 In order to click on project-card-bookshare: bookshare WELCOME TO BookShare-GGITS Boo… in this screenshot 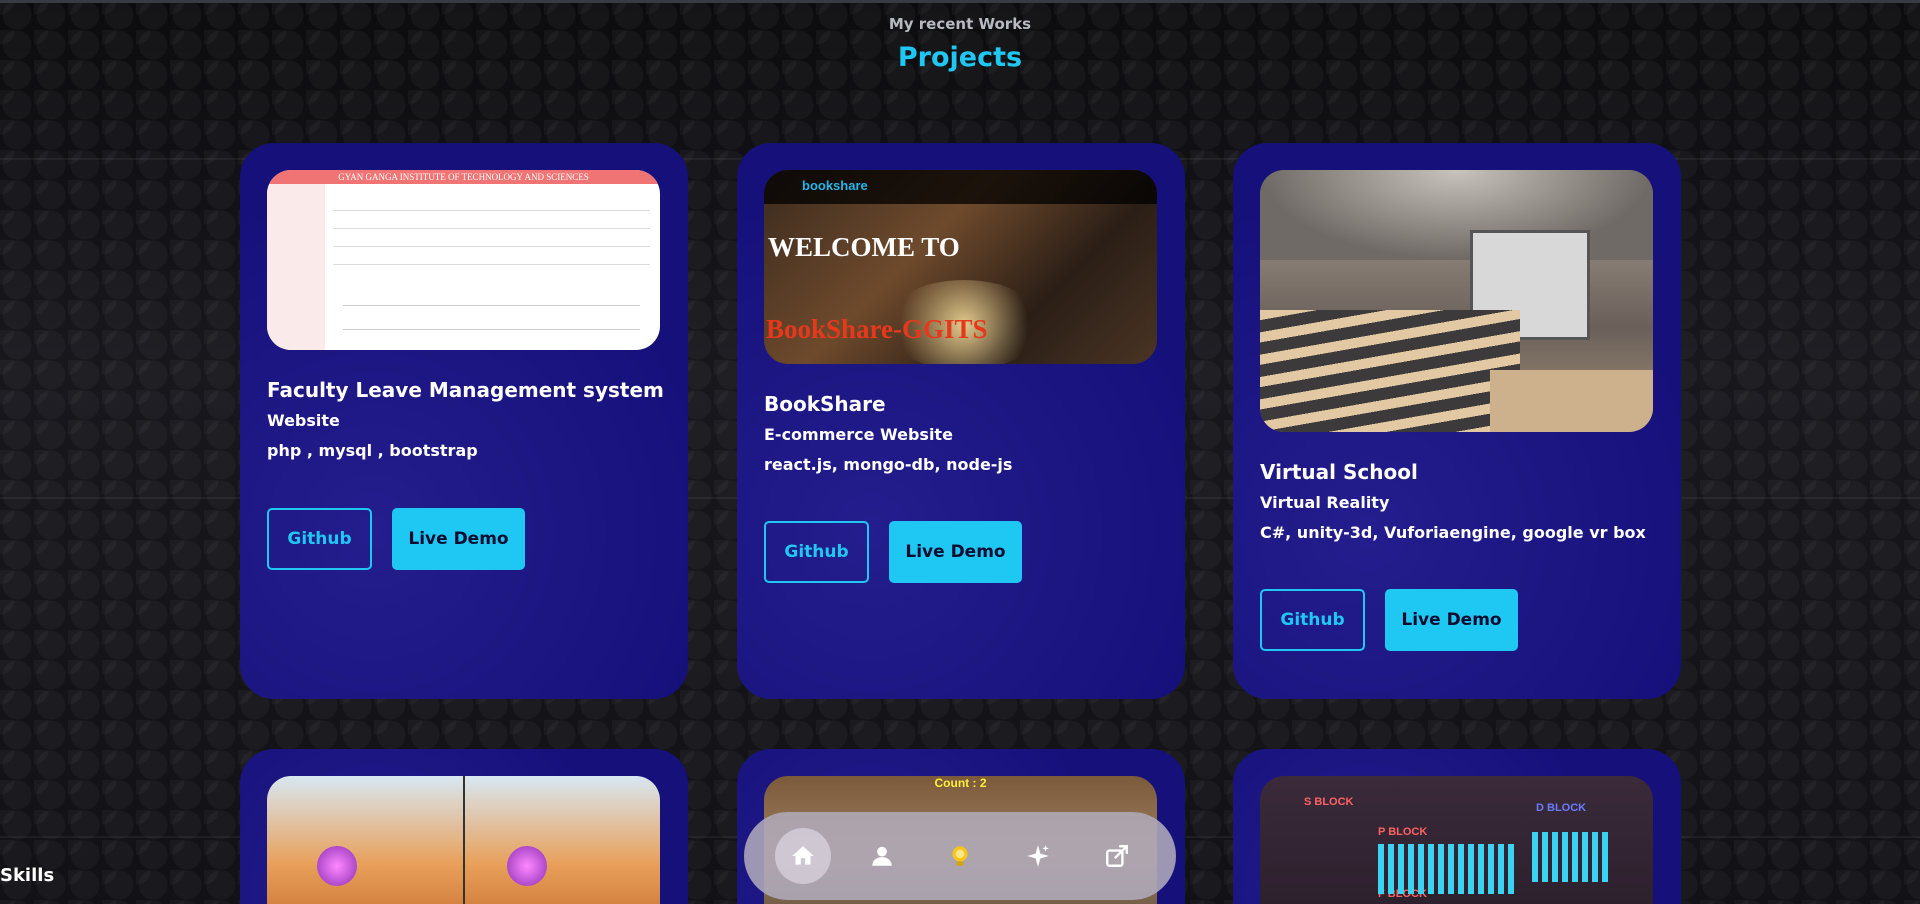, I will do `click(961, 421)`.